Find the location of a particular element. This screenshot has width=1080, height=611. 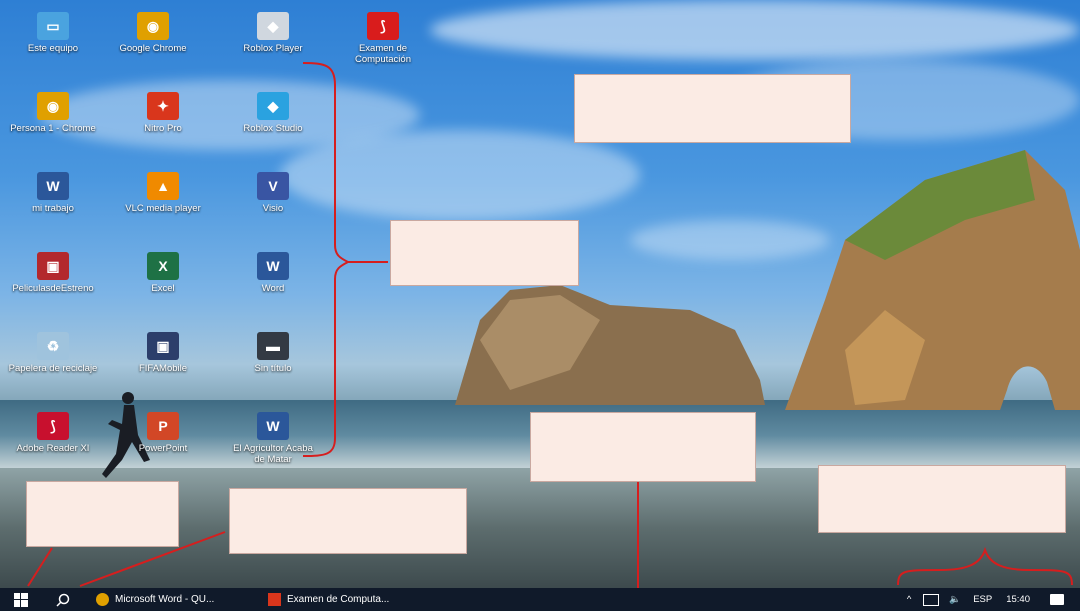

start-button is located at coordinates (21, 599).